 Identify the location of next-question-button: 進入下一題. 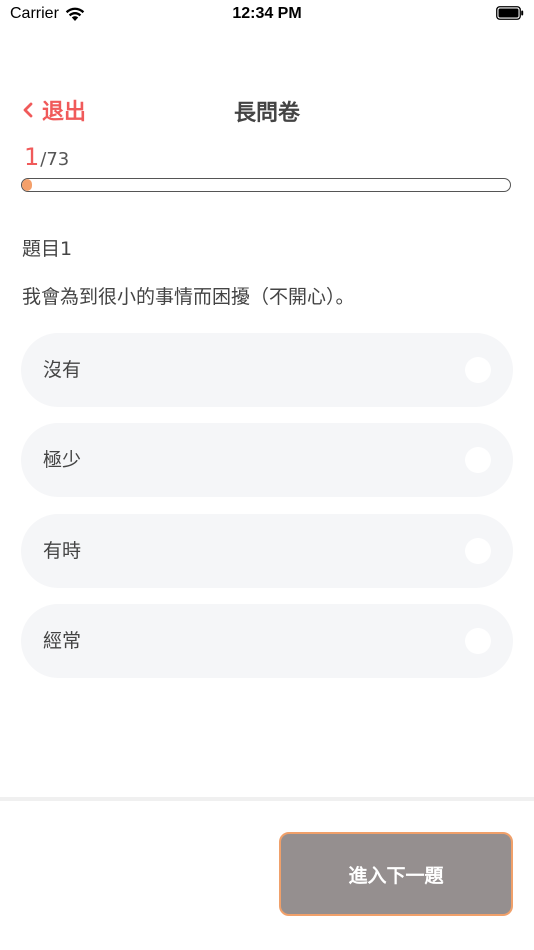
(396, 874).